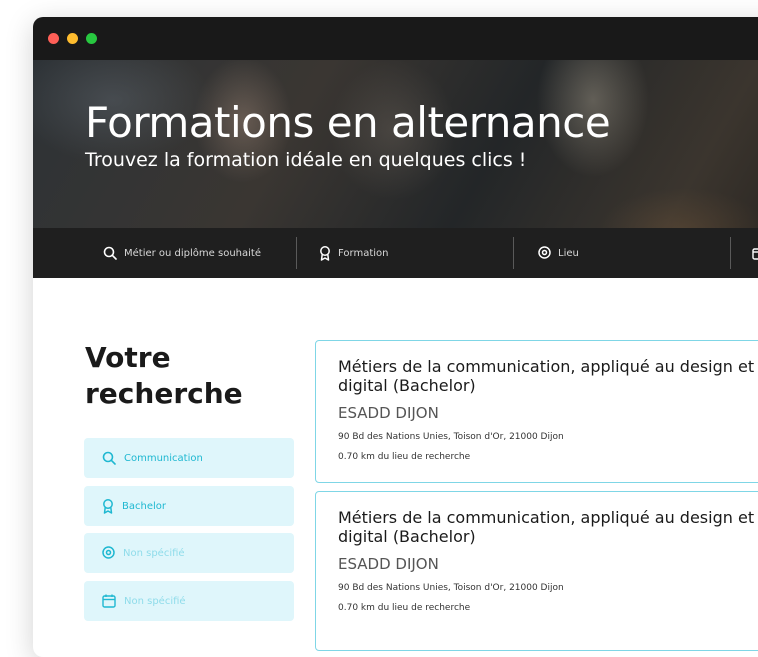 Image resolution: width=758 pixels, height=657 pixels. I want to click on sidebar-title-line2: recherche, so click(164, 393).